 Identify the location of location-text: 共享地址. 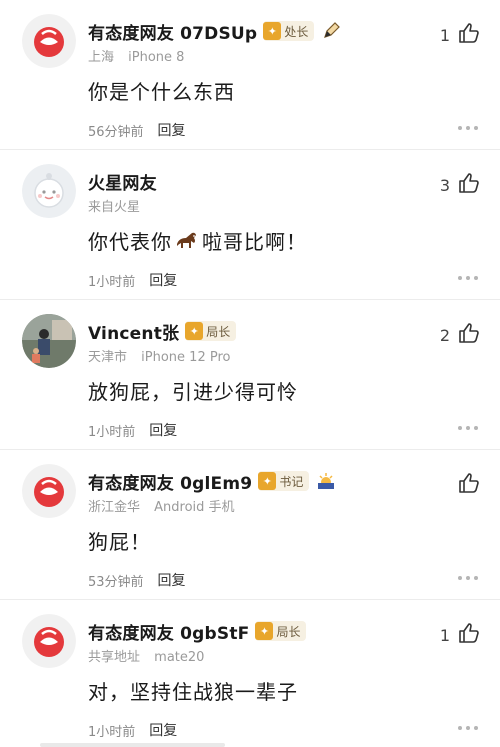
(114, 657).